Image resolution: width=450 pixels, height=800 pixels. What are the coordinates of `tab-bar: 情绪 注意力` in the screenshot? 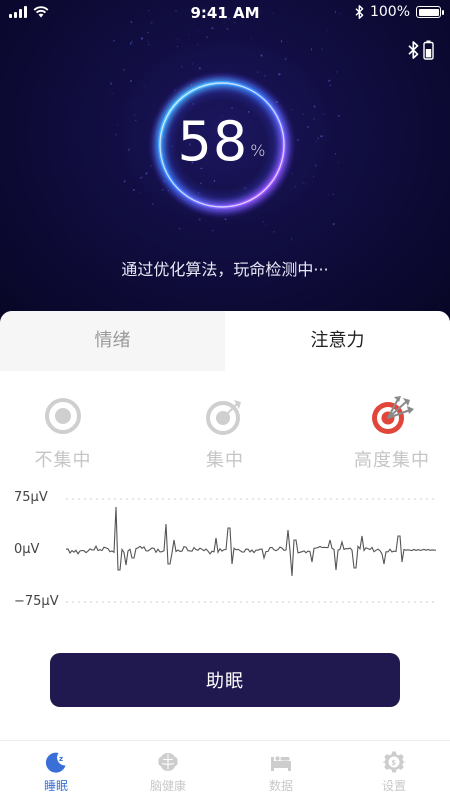 It's located at (225, 341).